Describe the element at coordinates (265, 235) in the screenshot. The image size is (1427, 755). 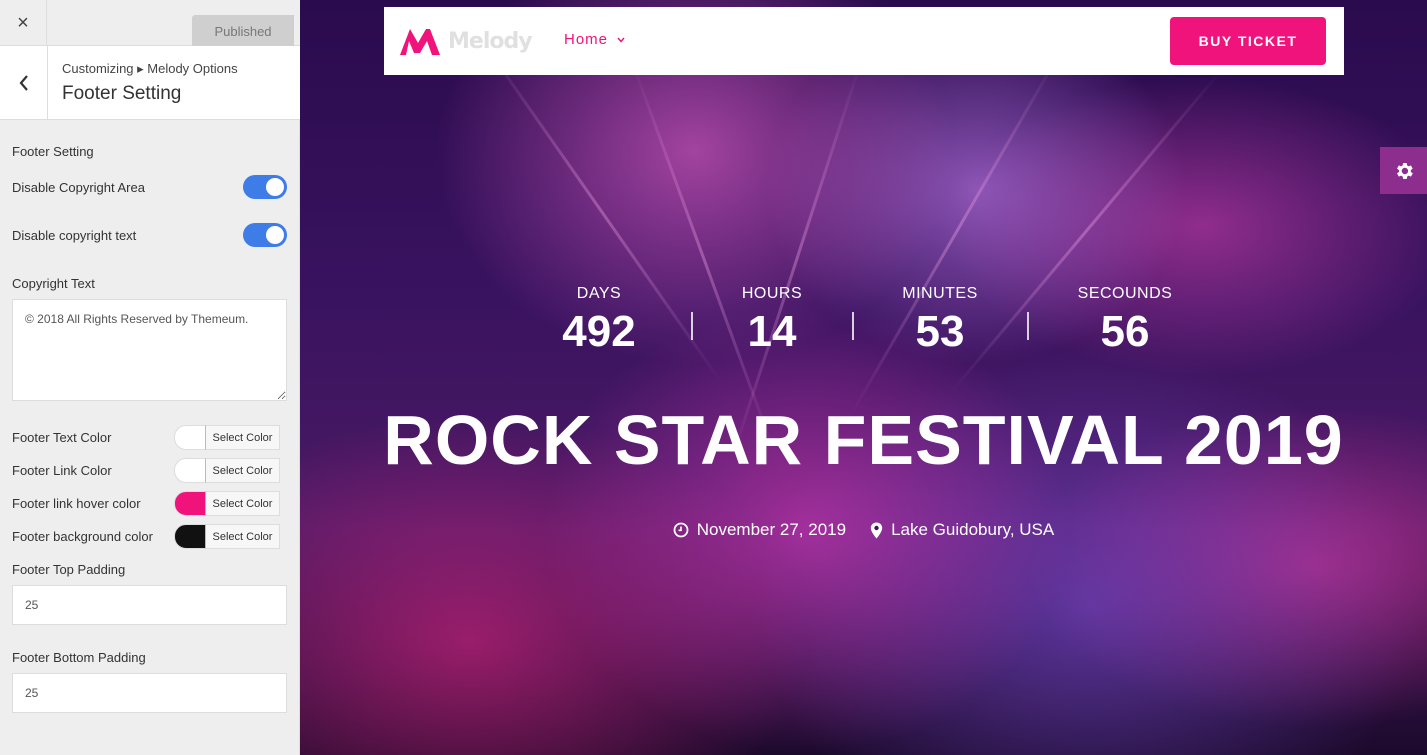
I see `disable-copyright-text-toggle` at that location.